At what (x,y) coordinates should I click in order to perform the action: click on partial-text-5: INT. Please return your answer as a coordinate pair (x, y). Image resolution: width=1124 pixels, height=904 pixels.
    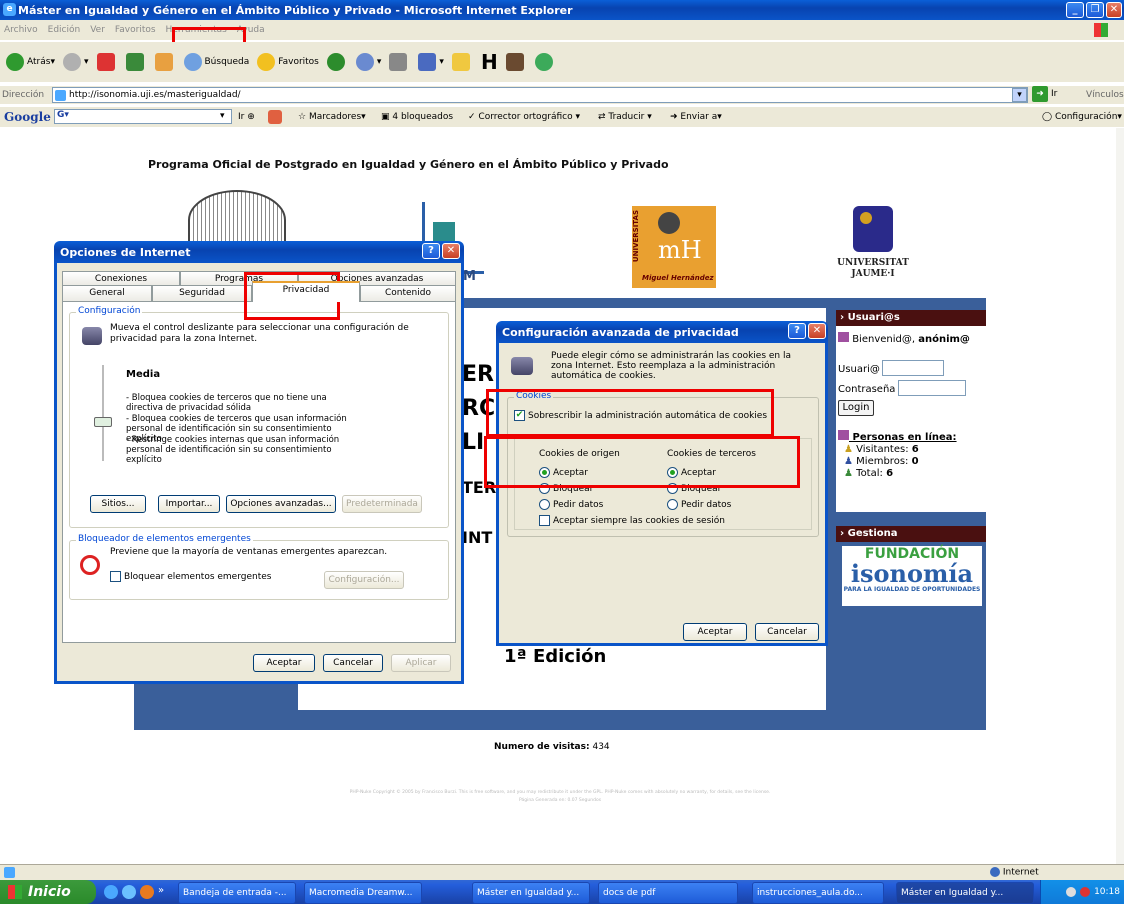
    Looking at the image, I should click on (477, 537).